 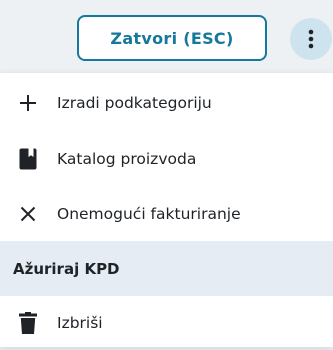 I want to click on more-vertical-icon, so click(x=311, y=39).